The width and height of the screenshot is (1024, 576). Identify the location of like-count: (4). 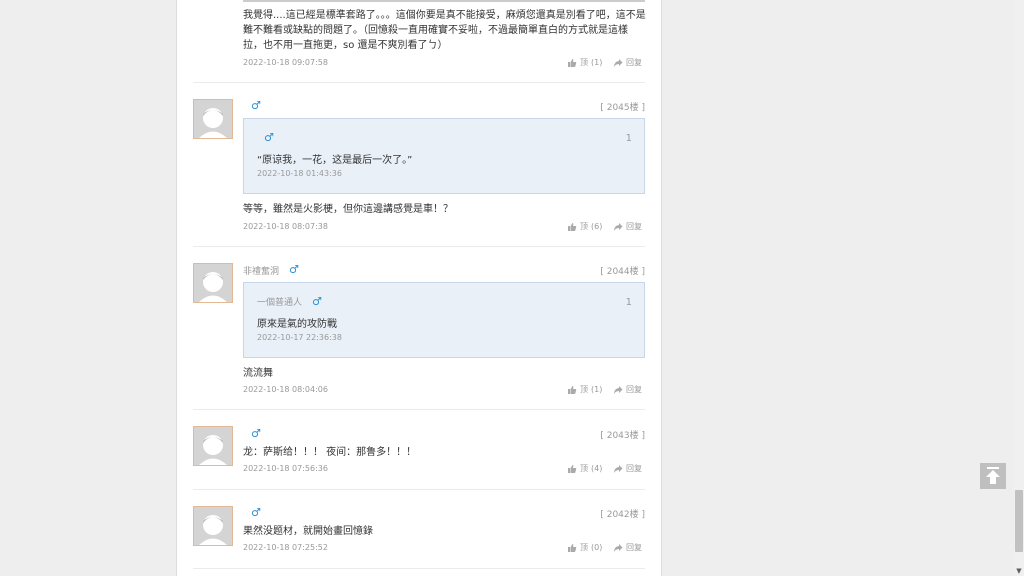
(597, 468).